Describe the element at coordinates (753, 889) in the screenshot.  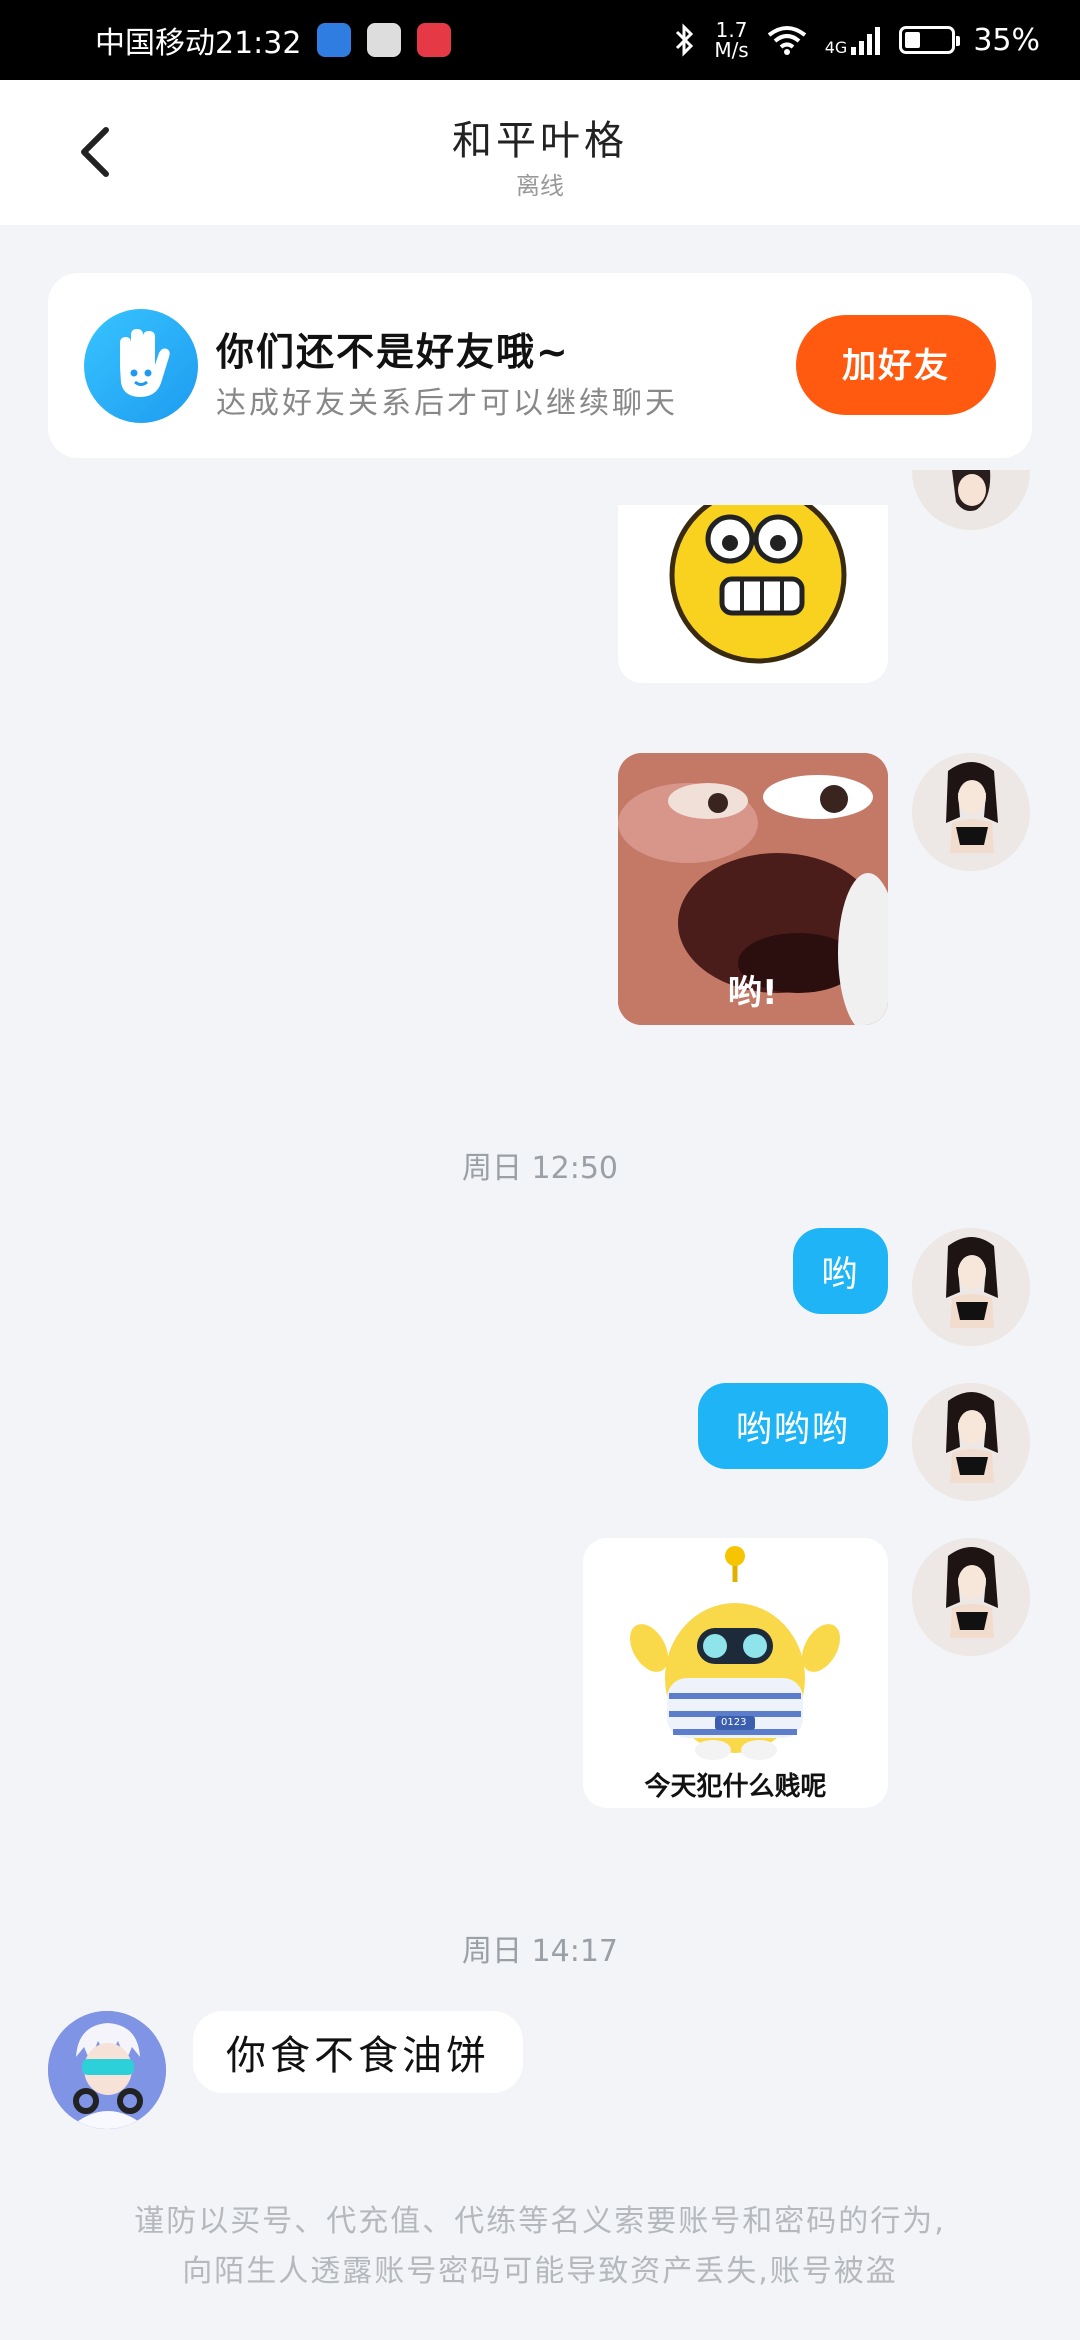
I see `sent-sticker-meme: 哟!` at that location.